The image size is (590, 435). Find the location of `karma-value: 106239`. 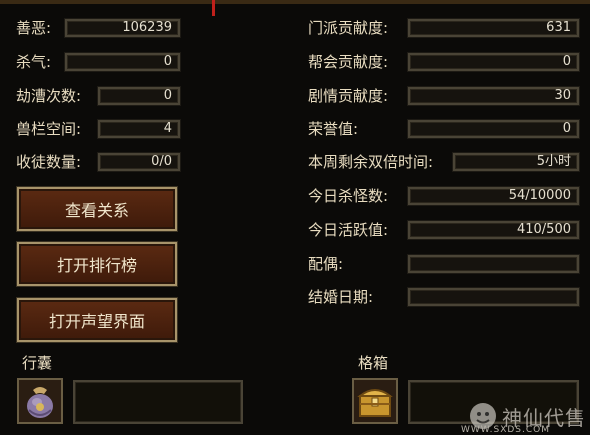

karma-value: 106239 is located at coordinates (122, 28).